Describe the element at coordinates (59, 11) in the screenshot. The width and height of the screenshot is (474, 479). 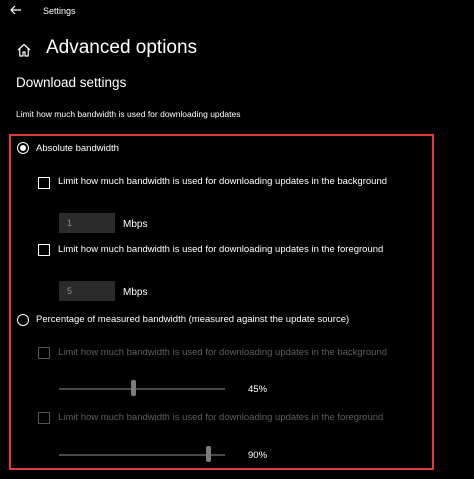
I see `app-title: Settings` at that location.